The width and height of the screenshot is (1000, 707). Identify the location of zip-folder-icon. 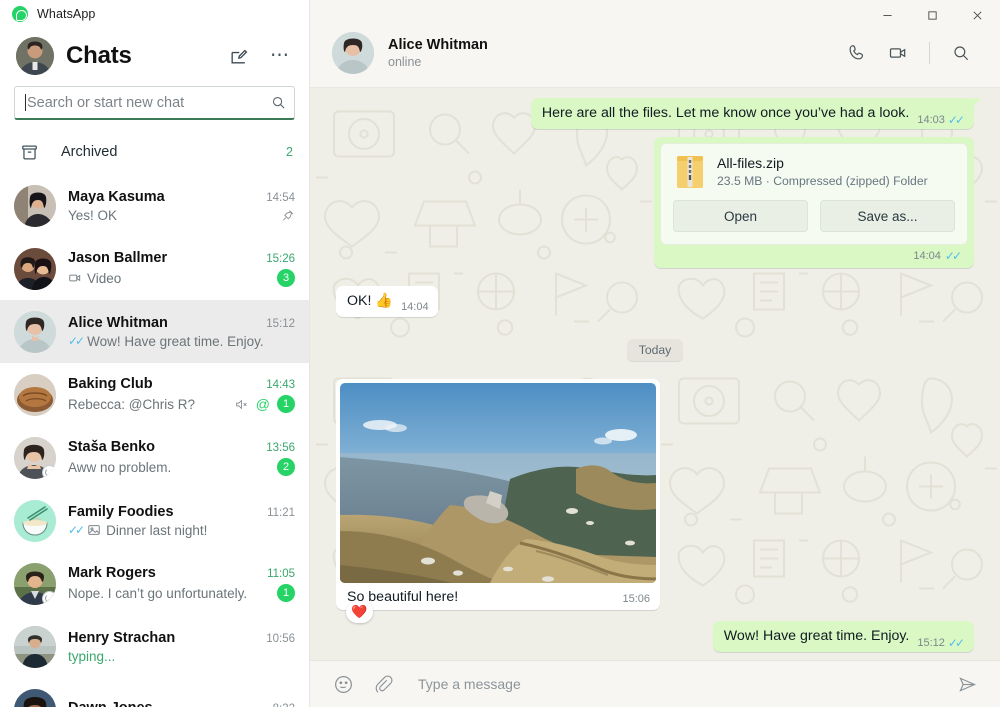
(690, 171).